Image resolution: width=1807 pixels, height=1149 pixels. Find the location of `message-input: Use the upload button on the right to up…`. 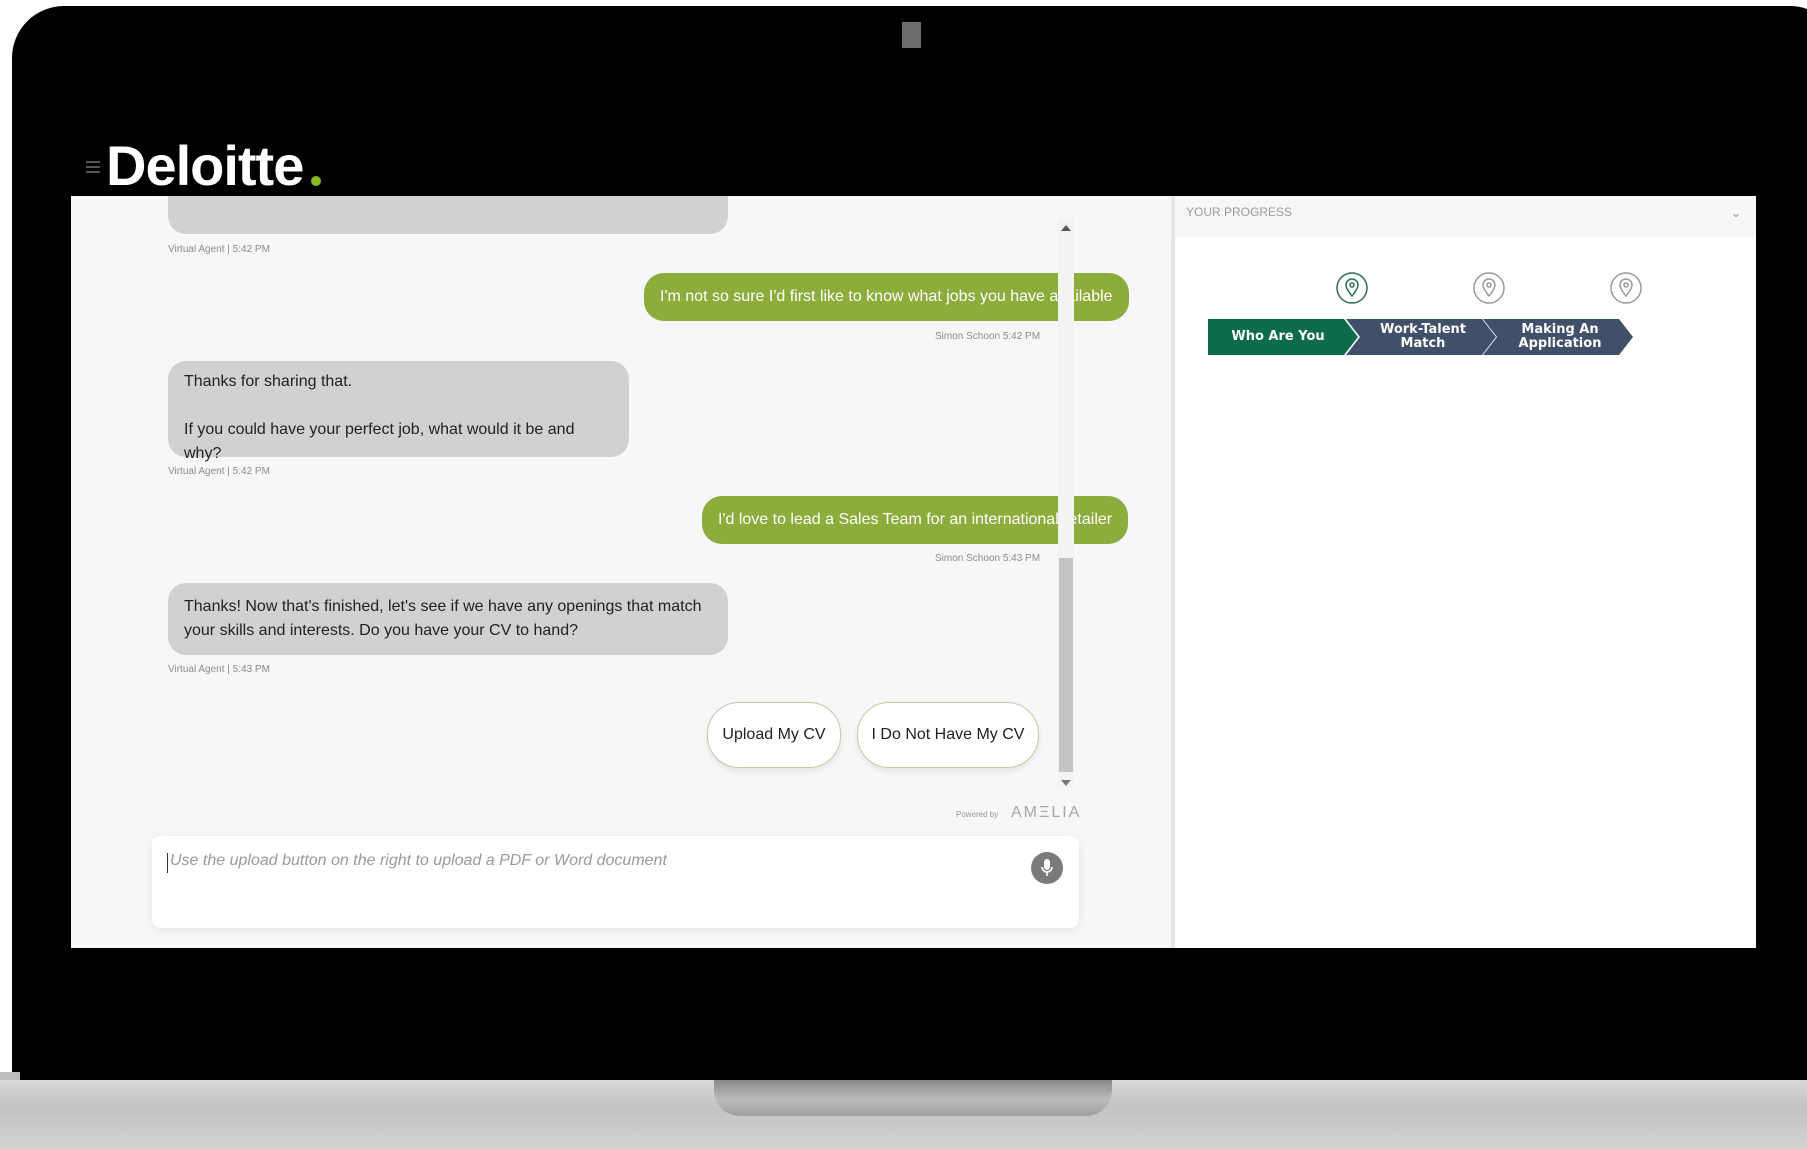

message-input: Use the upload button on the right to up… is located at coordinates (615, 882).